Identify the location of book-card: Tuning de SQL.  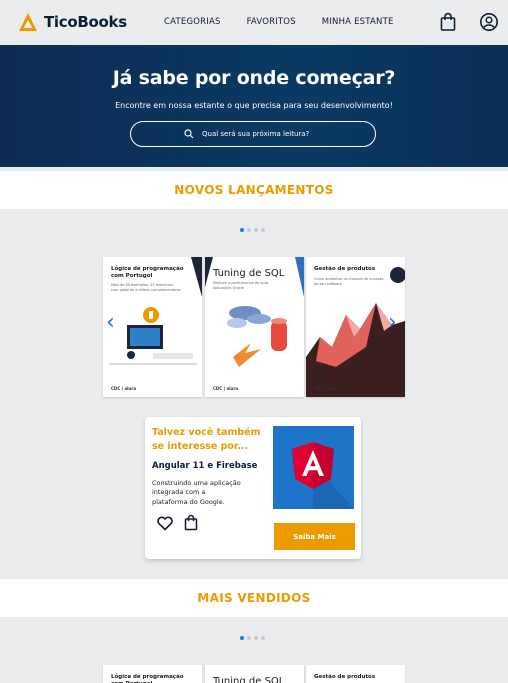
(254, 674).